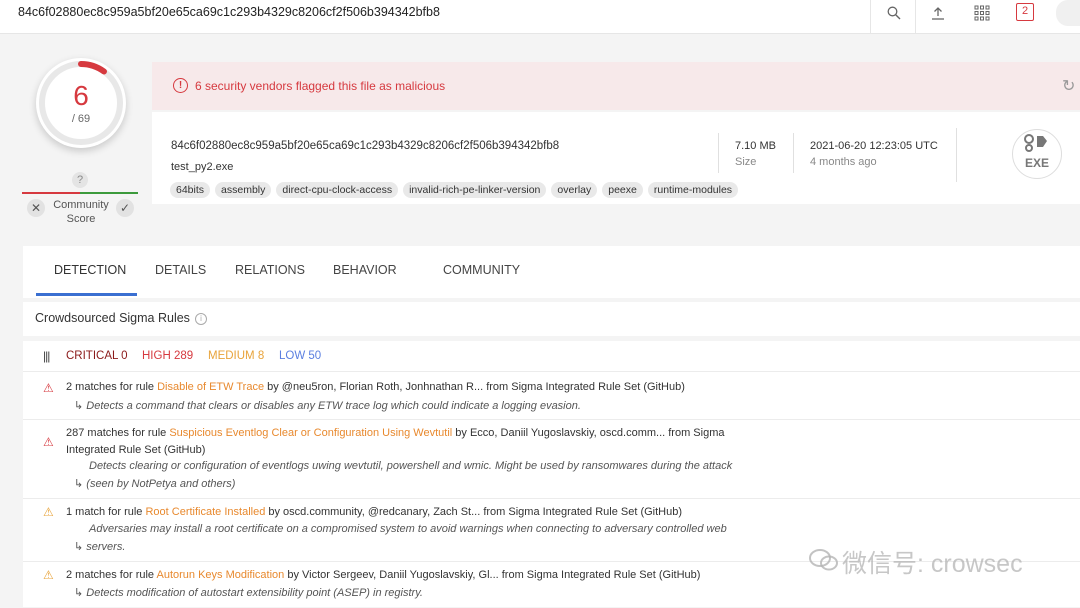  I want to click on file-type-label: EXE, so click(1036, 163).